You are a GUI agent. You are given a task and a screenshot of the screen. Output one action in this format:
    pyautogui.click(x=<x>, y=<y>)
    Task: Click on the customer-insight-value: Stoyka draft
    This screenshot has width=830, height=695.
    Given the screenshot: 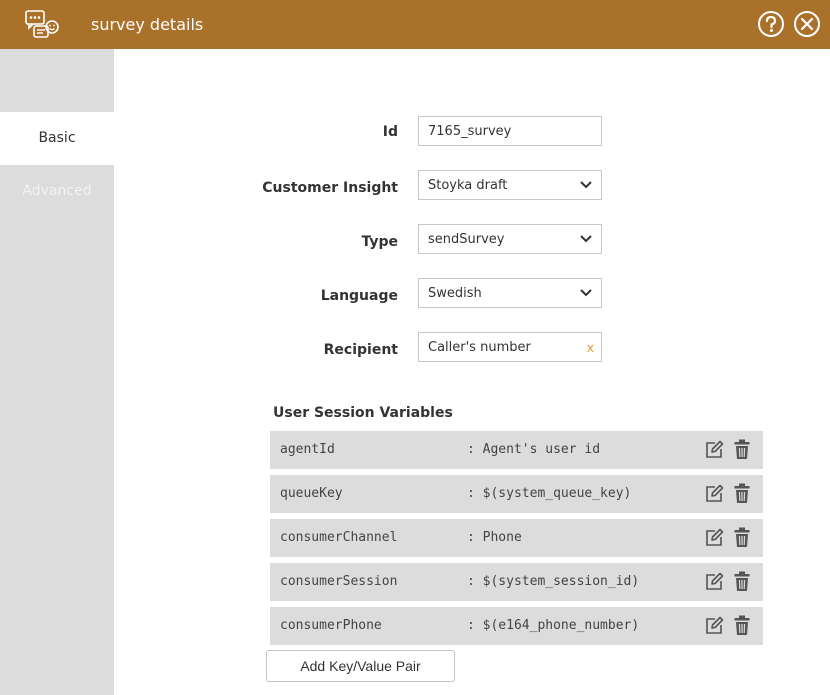 What is the action you would take?
    pyautogui.click(x=468, y=185)
    